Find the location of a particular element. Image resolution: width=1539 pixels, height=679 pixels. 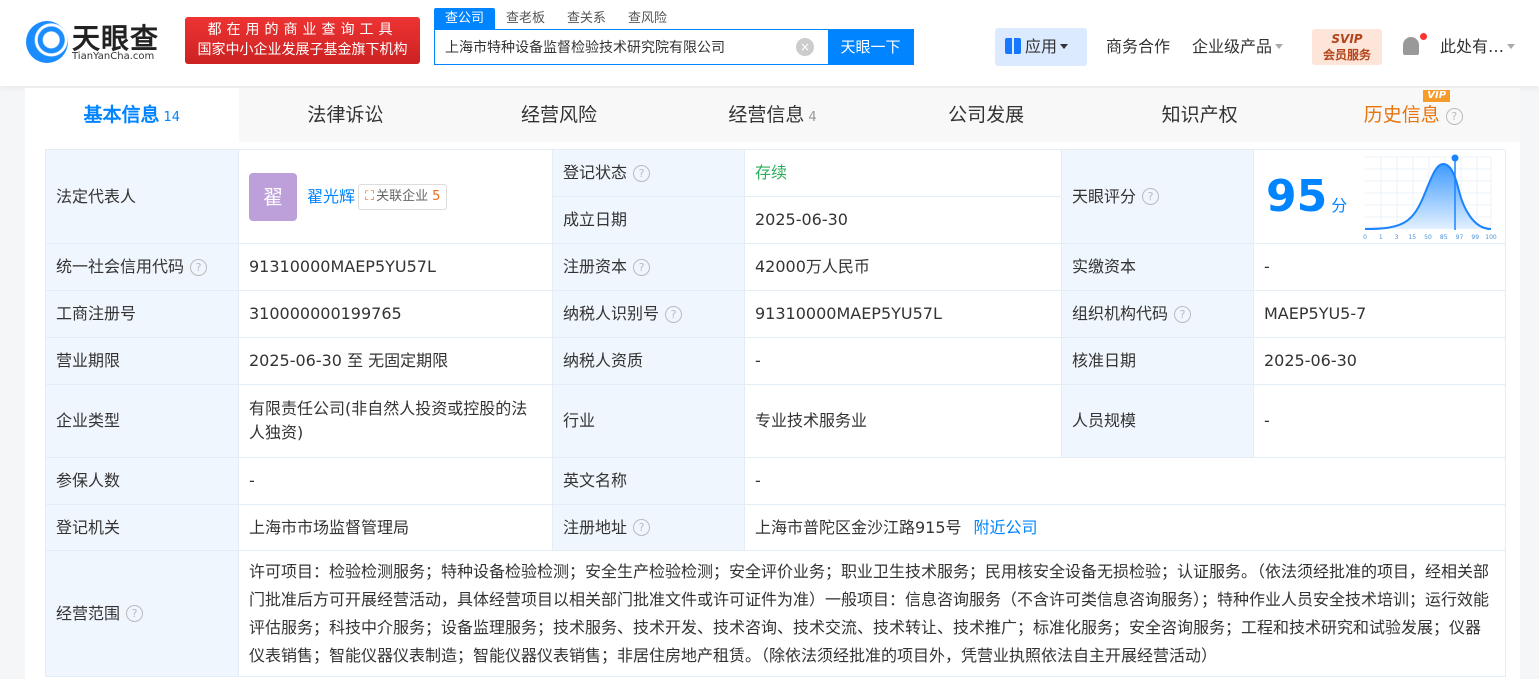

tab-label: 历史信息 is located at coordinates (1401, 115).